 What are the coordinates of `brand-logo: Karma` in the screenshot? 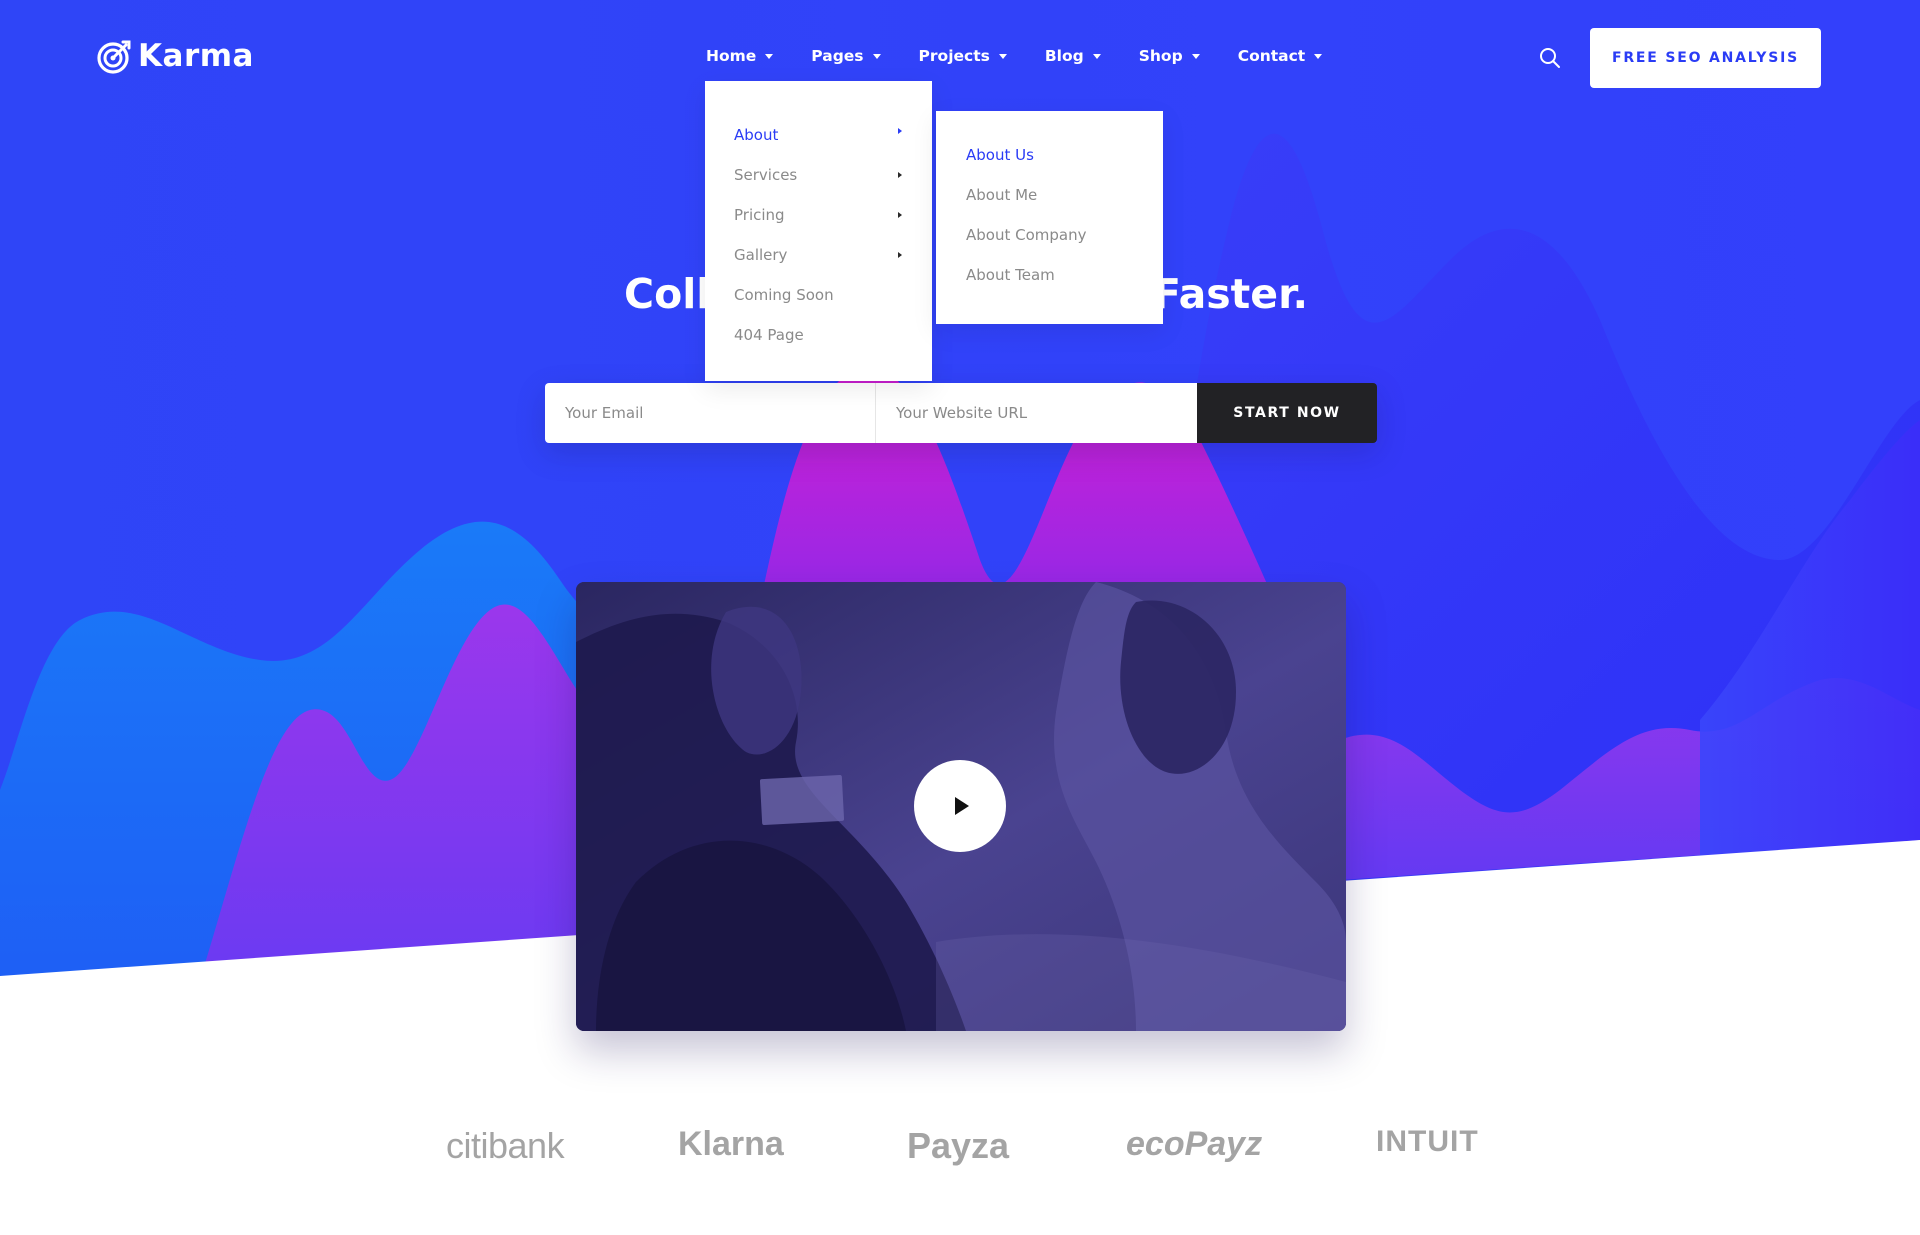 It's located at (175, 56).